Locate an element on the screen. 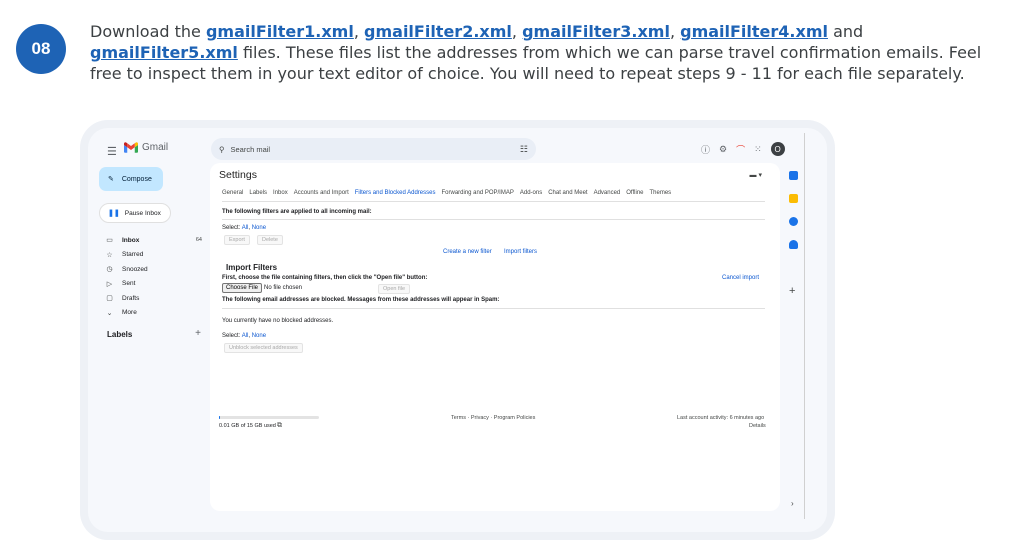 This screenshot has height=549, width=1024. file-link-gmailfilter4: gmailFilter4.xml is located at coordinates (754, 31).